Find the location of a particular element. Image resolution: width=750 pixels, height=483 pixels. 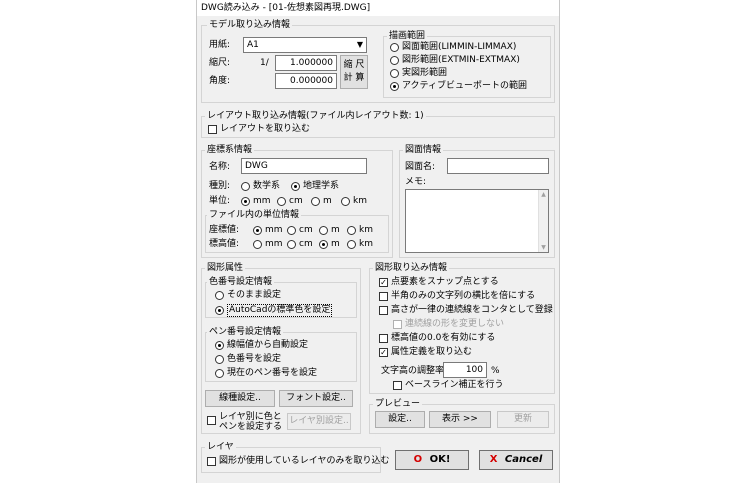

import-option-halfwidth: 半角のみの文字列の横比を倍にする is located at coordinates (457, 296).